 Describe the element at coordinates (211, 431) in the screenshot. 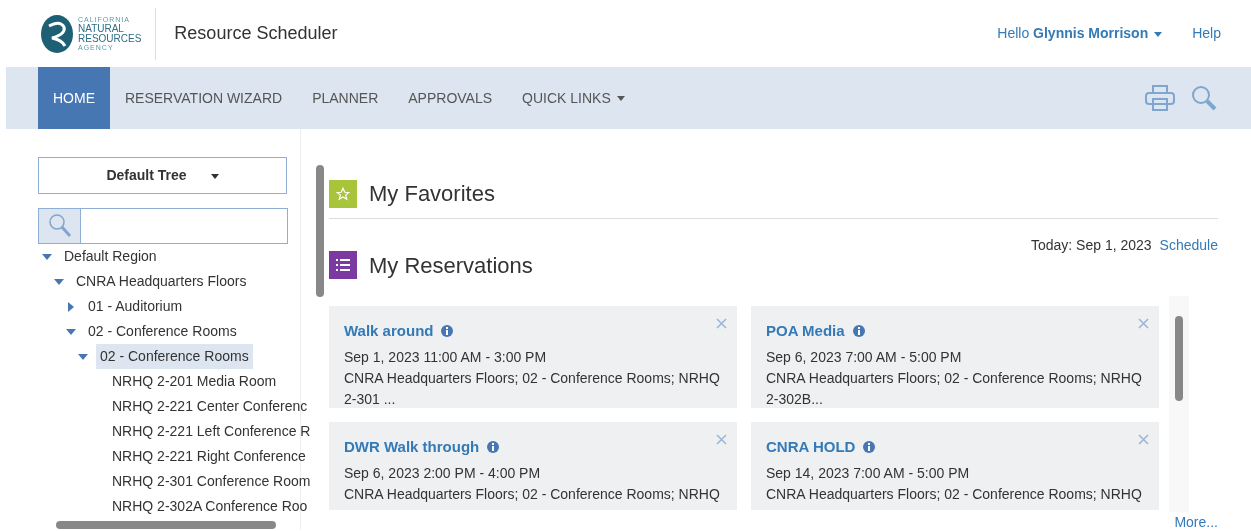

I see `tree-item: NRHQ 2-221 Left Conference R` at that location.